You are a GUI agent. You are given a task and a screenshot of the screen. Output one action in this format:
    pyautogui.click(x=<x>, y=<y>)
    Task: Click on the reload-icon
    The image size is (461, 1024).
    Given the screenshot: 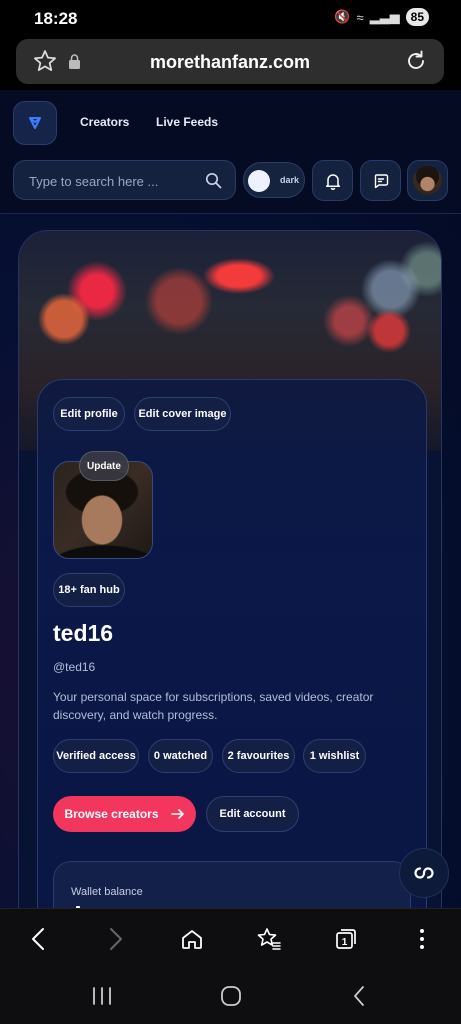 What is the action you would take?
    pyautogui.click(x=416, y=61)
    